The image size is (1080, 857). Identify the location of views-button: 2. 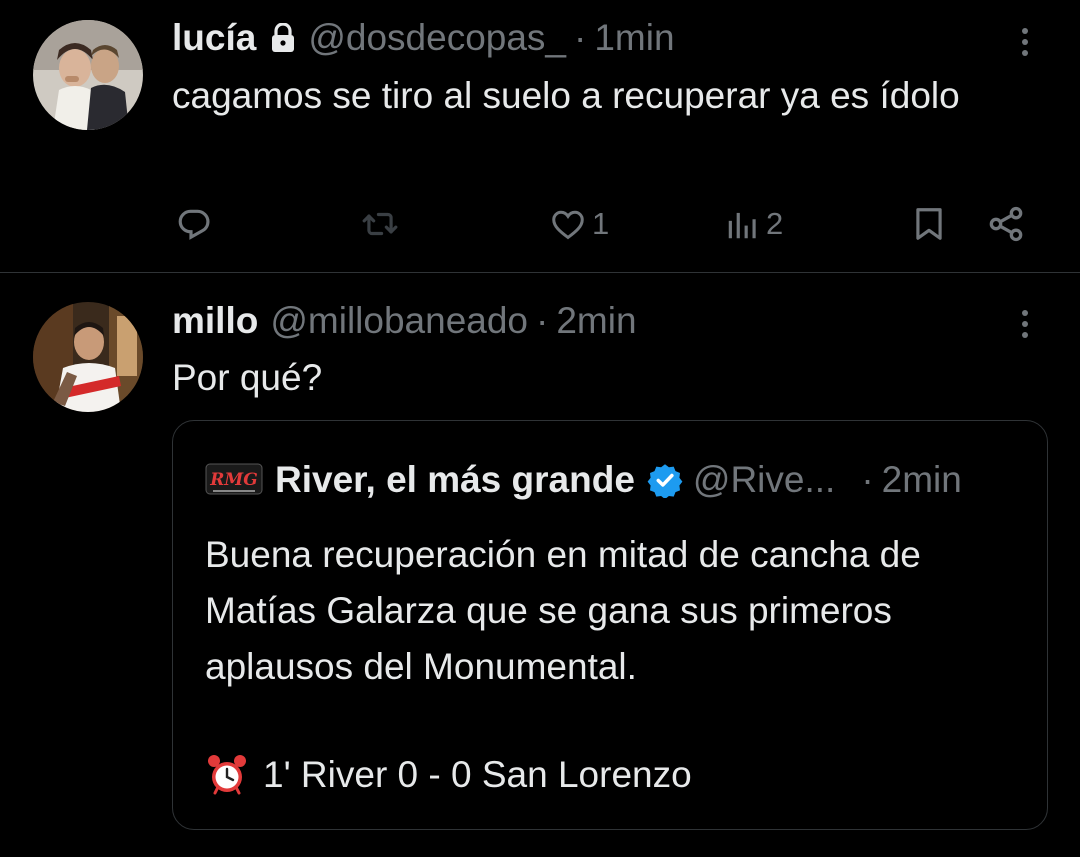
(753, 224).